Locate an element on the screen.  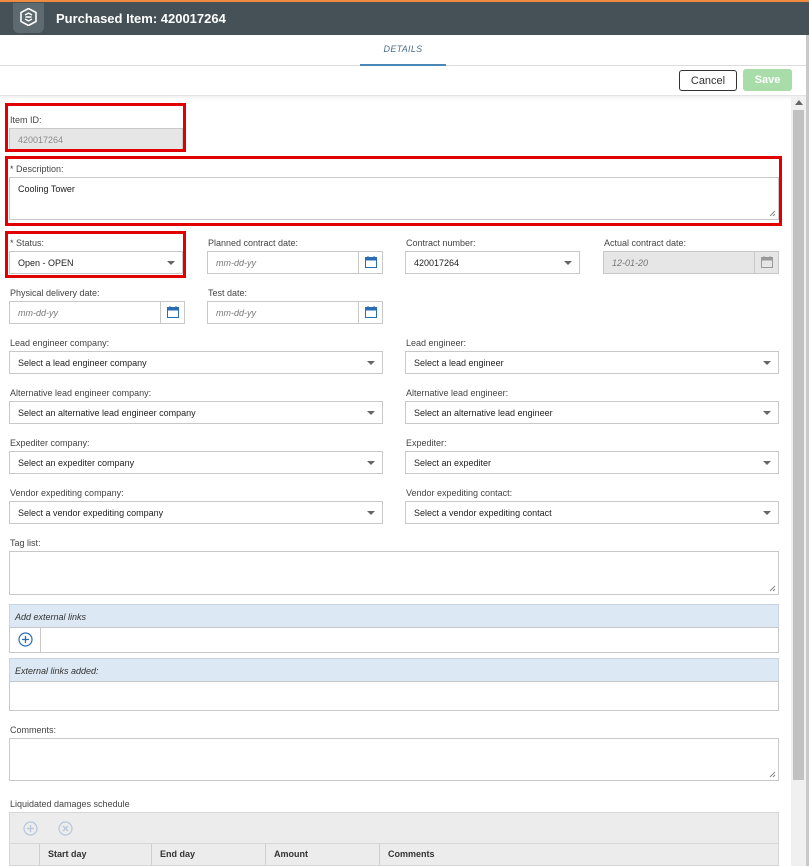
expediter-company-label: Expediter company: is located at coordinates (50, 443).